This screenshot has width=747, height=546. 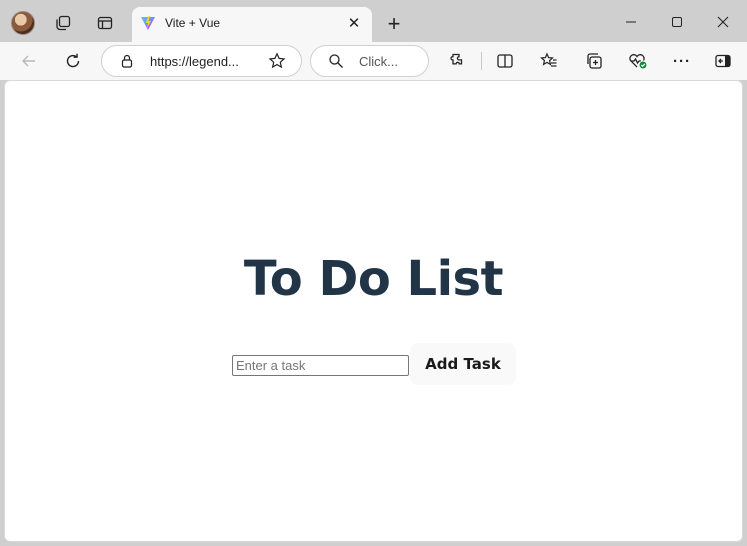 I want to click on toolbar-separator, so click(x=481, y=61).